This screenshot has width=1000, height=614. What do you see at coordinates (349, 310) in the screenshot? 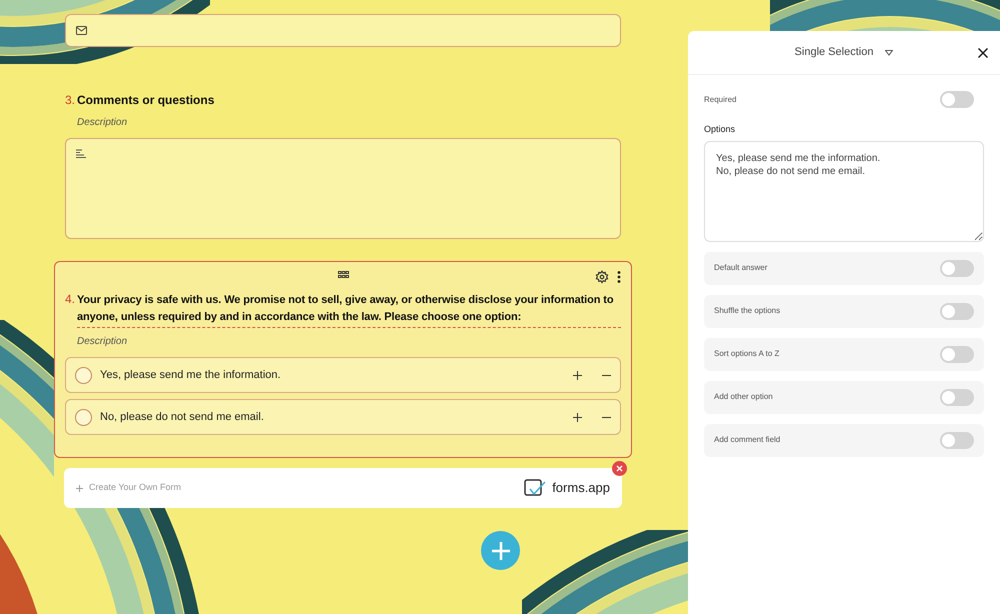
I see `question-title: Your privacy is safe with us. We promise not to sell, give away, or otherwise disclose your information to anyone, unless required by and in accordance with the law. Please choose one option:` at bounding box center [349, 310].